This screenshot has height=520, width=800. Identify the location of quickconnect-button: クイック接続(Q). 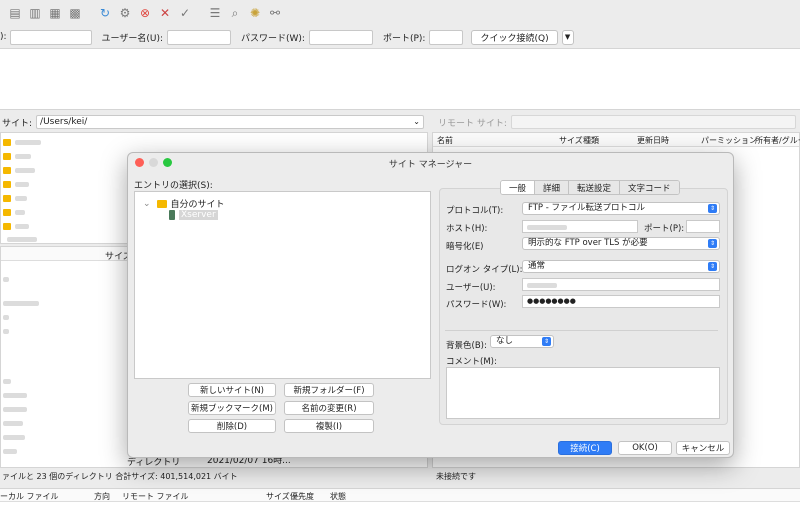
(514, 37).